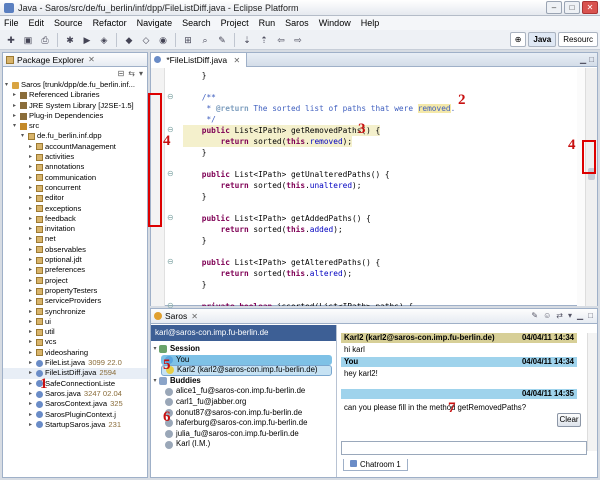 The image size is (600, 480). Describe the element at coordinates (75, 301) in the screenshot. I see `tree-item: ▸ serviceProviders` at that location.